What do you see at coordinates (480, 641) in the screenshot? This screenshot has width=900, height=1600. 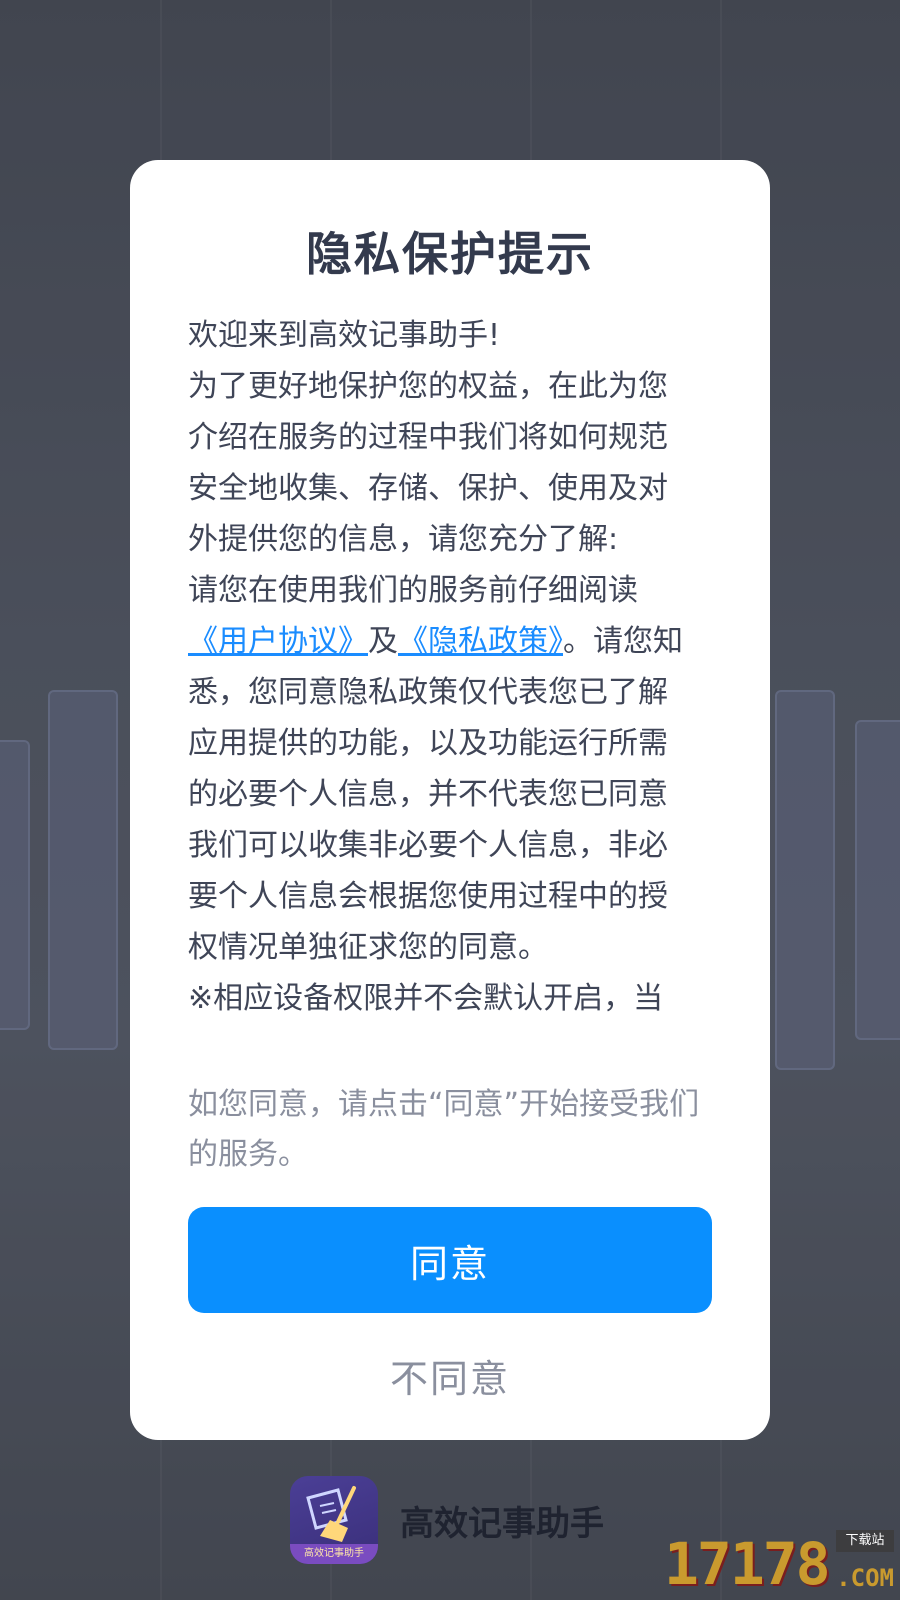 I see `privacy-policy-link: 《隐私政策》` at bounding box center [480, 641].